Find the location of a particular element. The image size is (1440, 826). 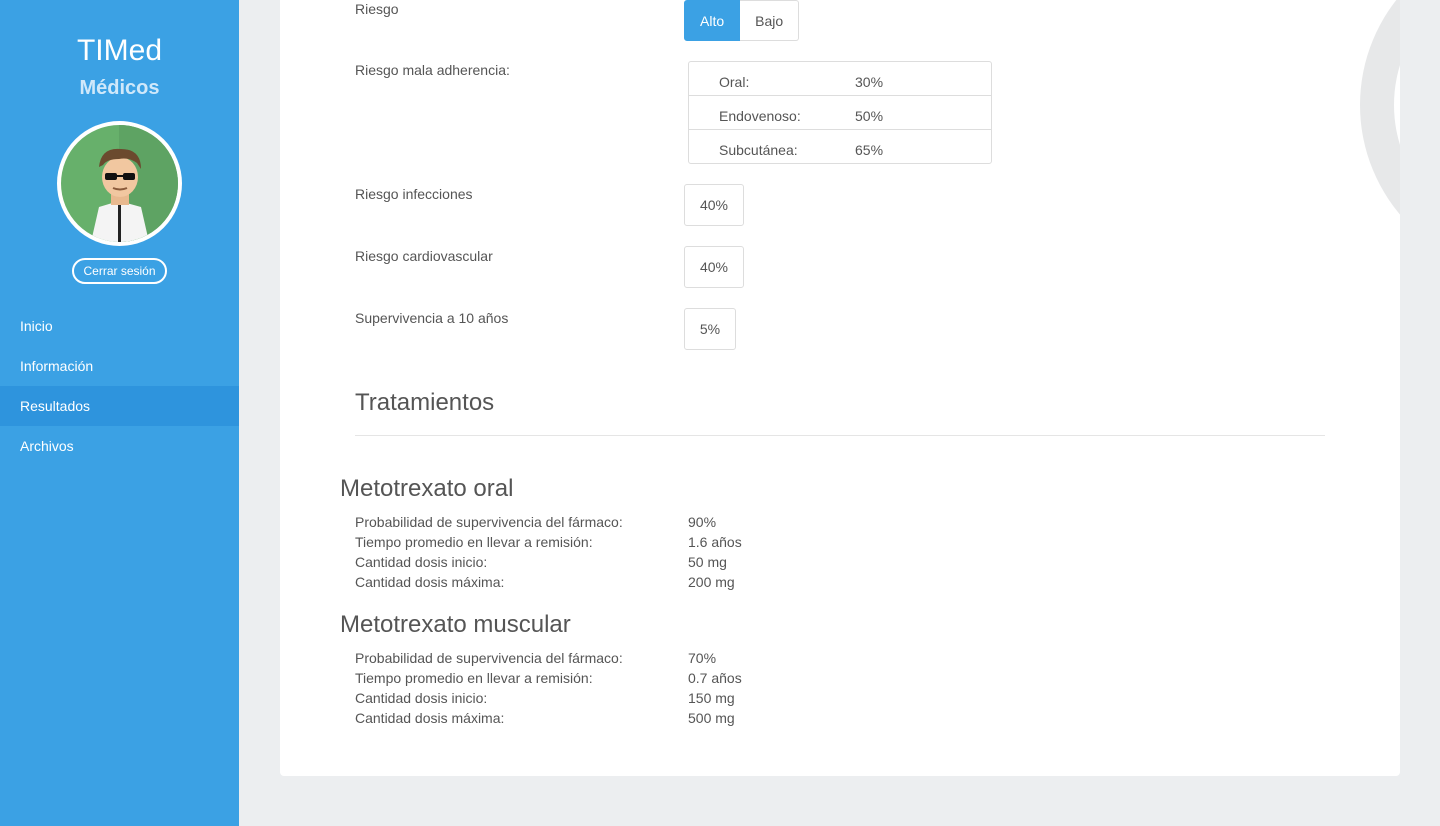

table-row: Endovenoso: 50% is located at coordinates (840, 113).